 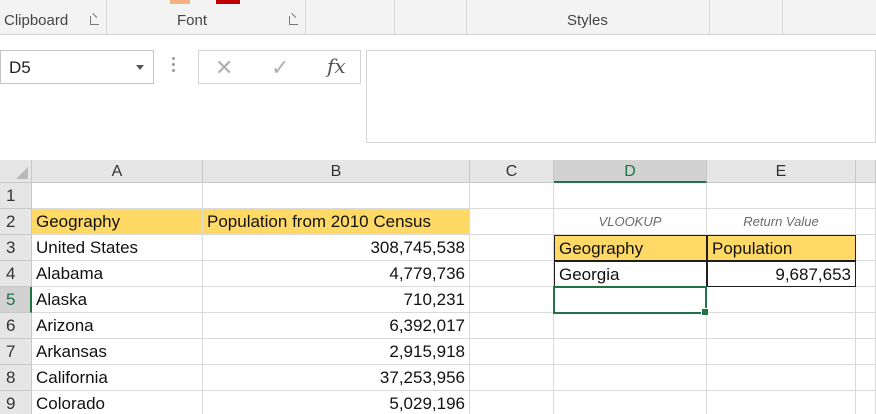 I want to click on formula-input, so click(x=621, y=96).